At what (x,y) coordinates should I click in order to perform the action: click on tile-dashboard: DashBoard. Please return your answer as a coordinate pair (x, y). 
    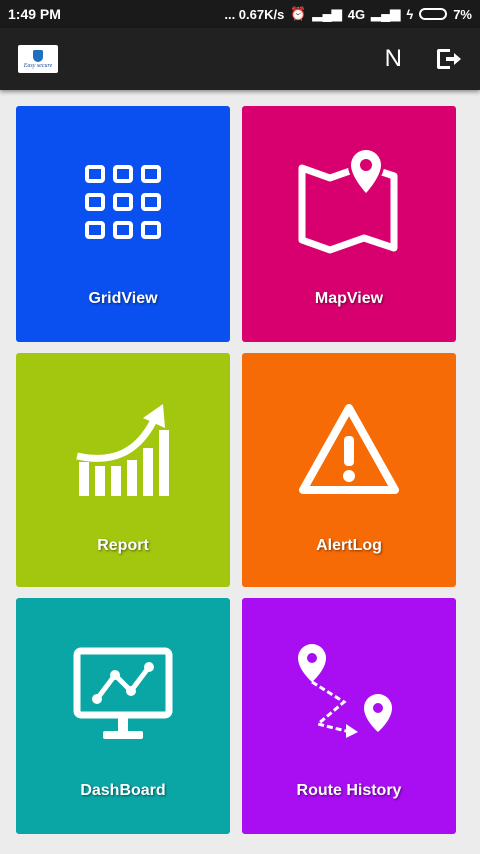
    Looking at the image, I should click on (123, 716).